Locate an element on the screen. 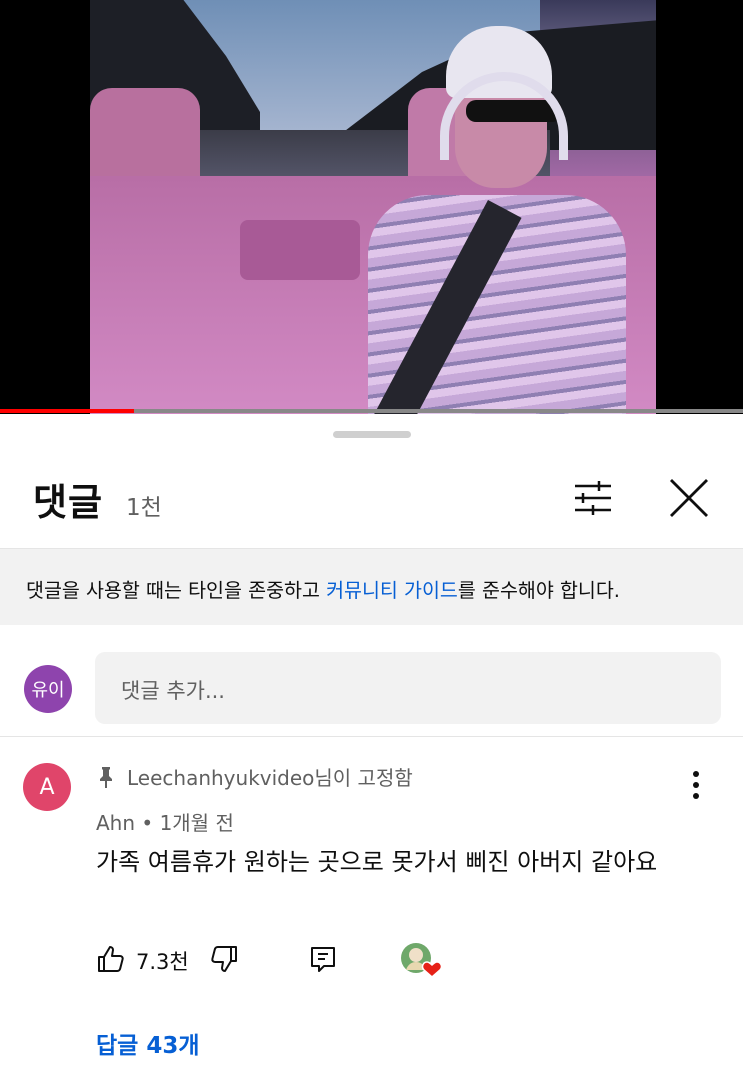  creator-heart-icon is located at coordinates (421, 960).